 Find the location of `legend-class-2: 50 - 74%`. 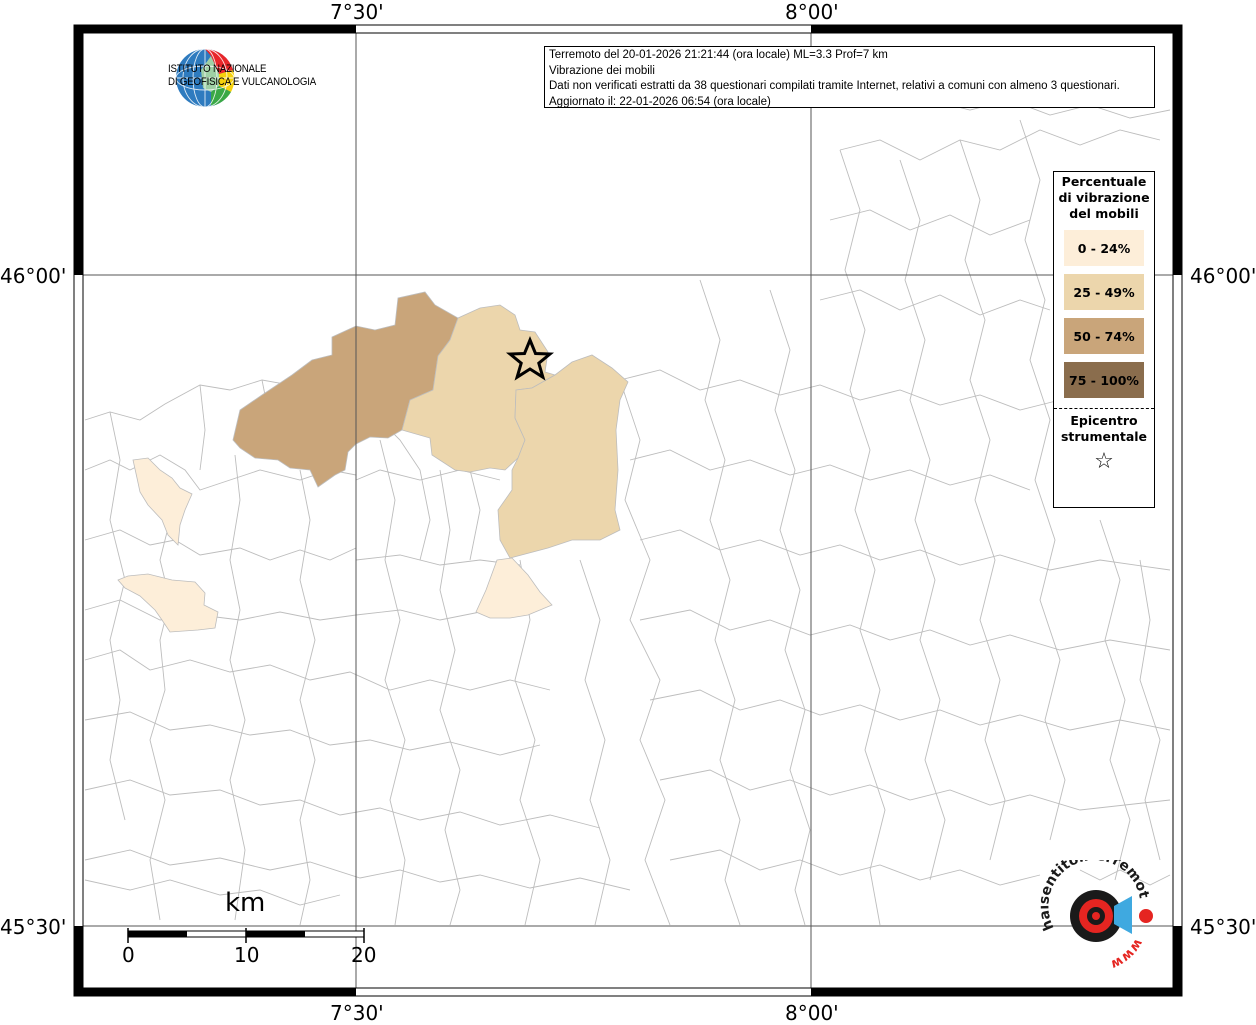

legend-class-2: 50 - 74% is located at coordinates (1104, 336).